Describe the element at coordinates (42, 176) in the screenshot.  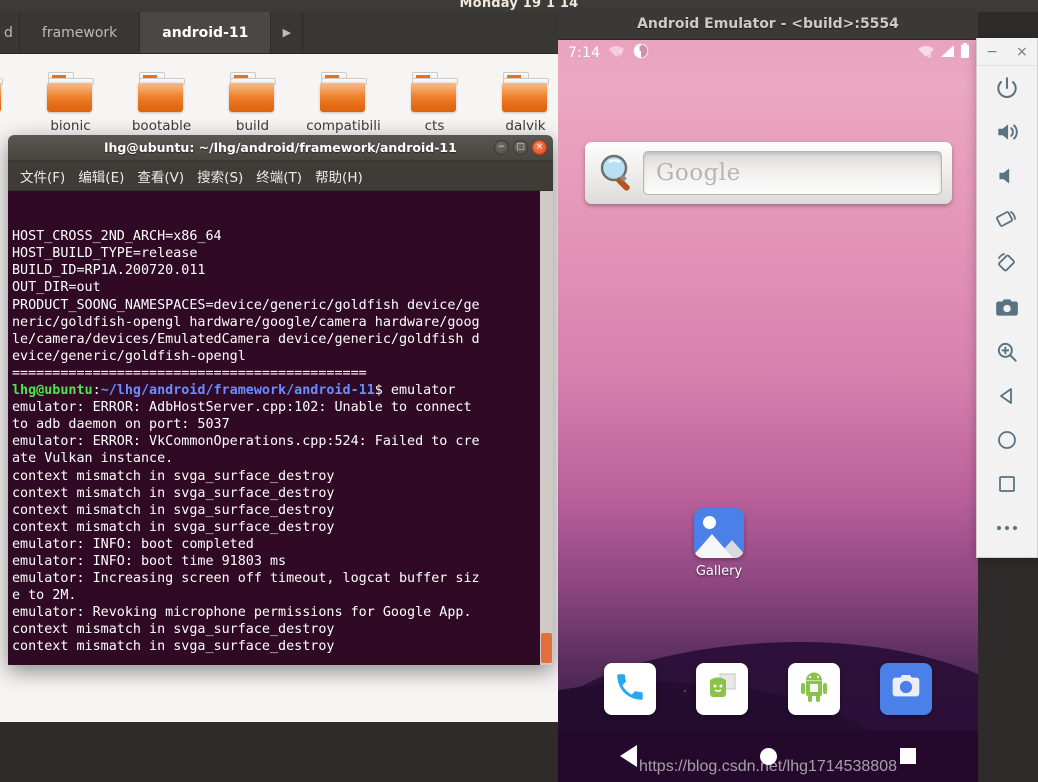
I see `menu-file: 文件(F)` at that location.